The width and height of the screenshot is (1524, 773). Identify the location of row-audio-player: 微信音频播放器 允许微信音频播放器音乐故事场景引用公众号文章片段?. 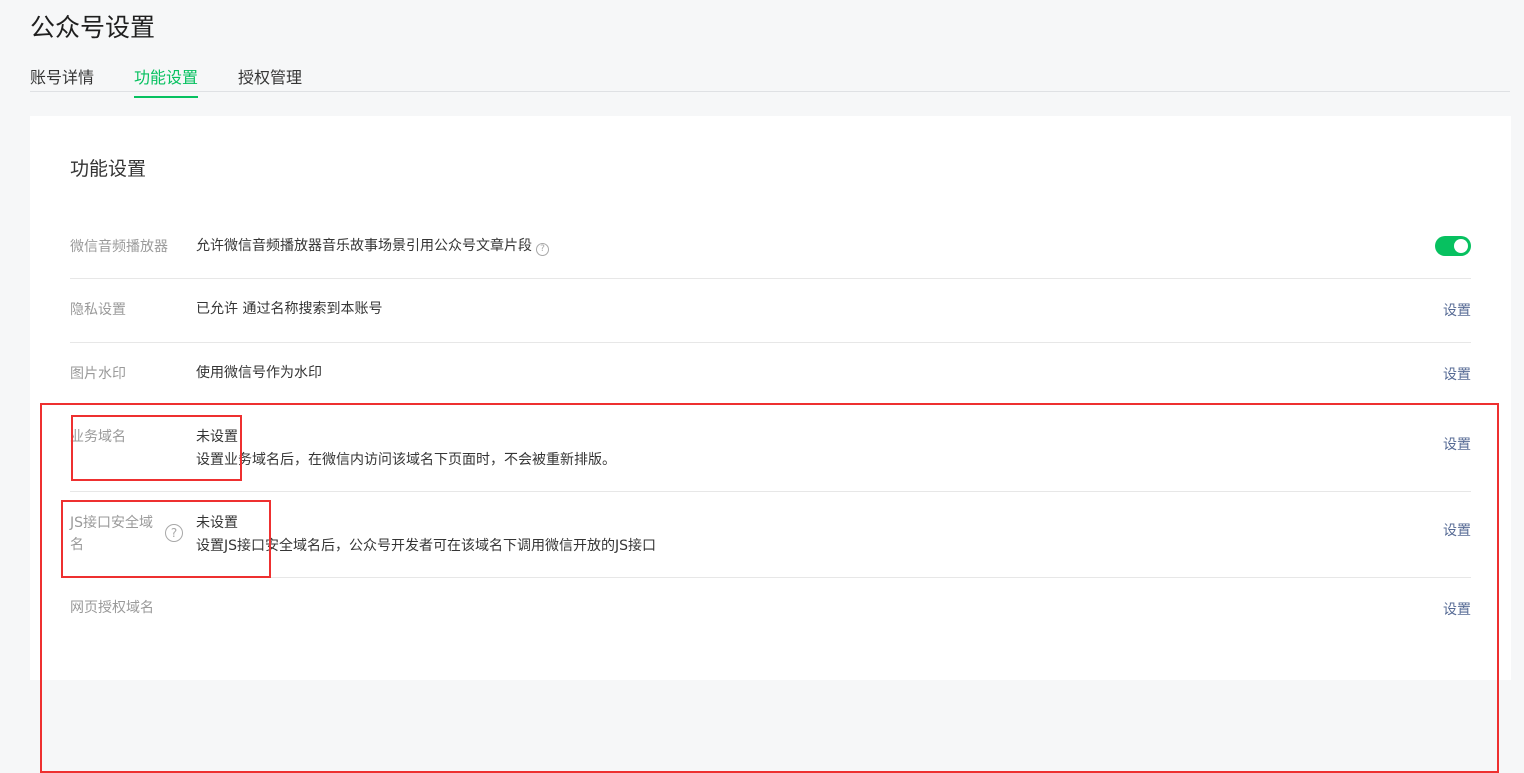
(770, 251).